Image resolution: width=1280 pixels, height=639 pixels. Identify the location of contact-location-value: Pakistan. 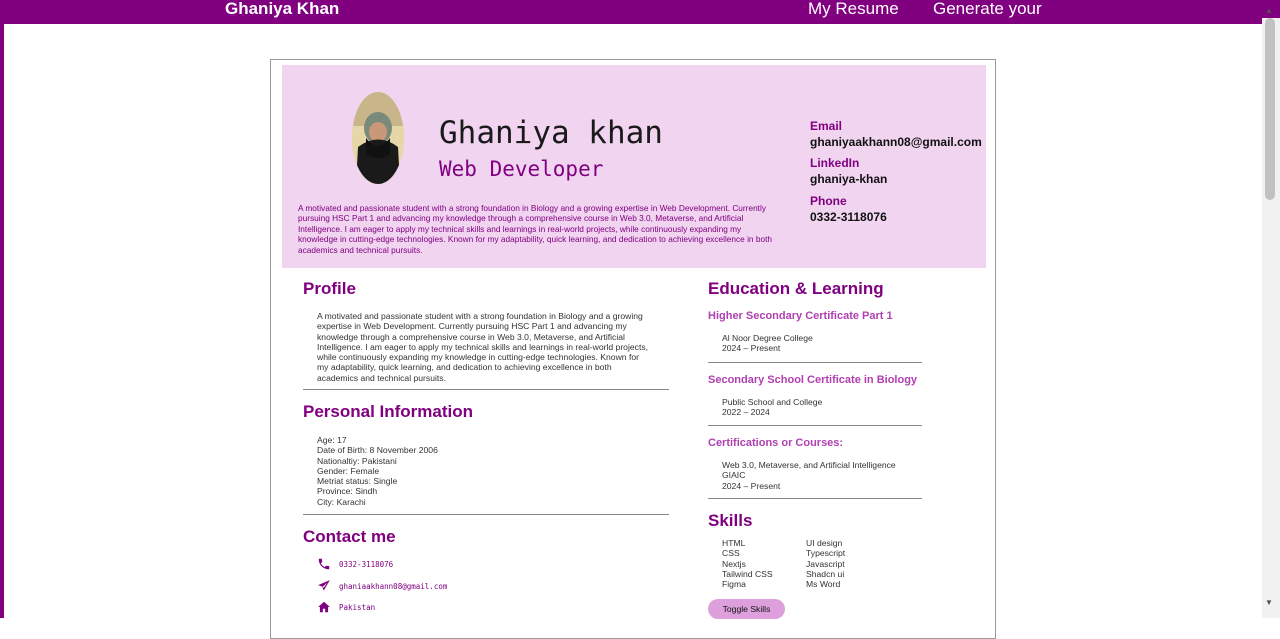
(357, 607).